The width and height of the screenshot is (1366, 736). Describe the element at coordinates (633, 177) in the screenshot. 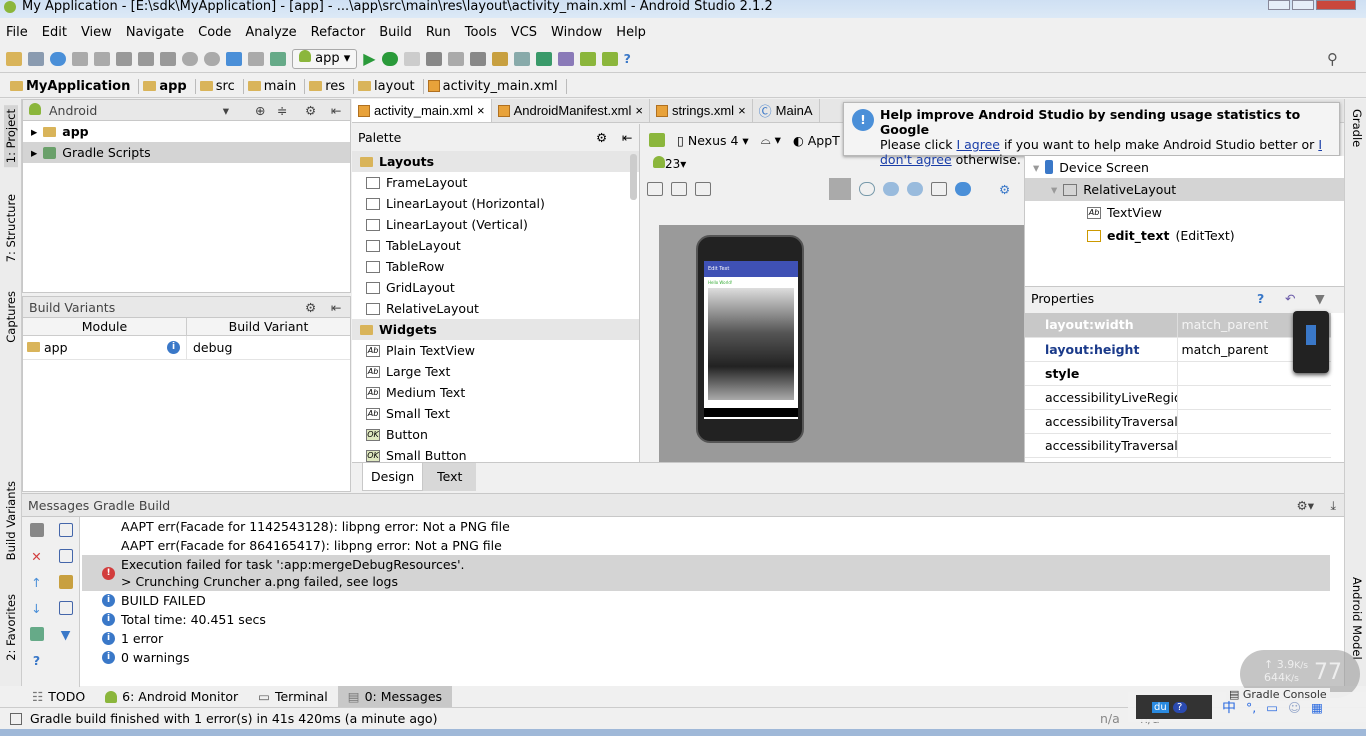

I see `palette-scrollbar` at that location.